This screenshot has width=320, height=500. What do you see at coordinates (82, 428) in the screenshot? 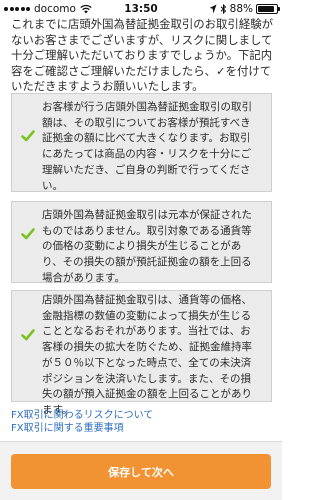
I see `fx-important-matters-link: FX取引に関する重要事項` at bounding box center [82, 428].